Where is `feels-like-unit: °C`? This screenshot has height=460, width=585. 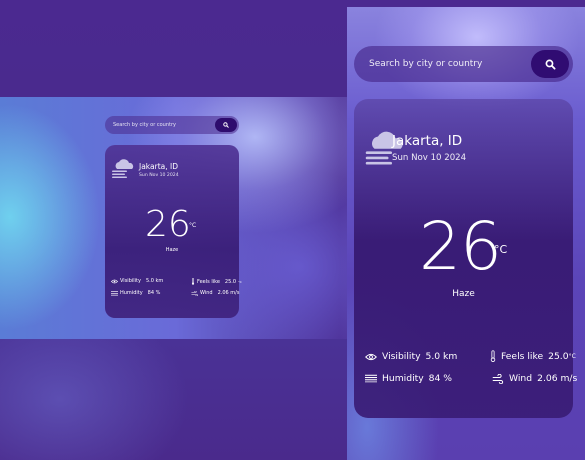 feels-like-unit: °C is located at coordinates (572, 356).